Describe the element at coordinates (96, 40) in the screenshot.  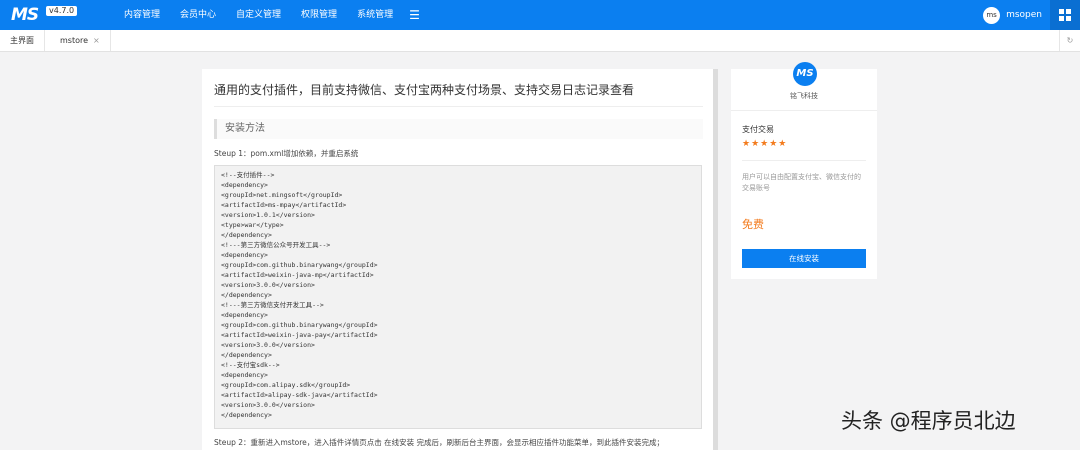
I see `close-icon: ×` at that location.